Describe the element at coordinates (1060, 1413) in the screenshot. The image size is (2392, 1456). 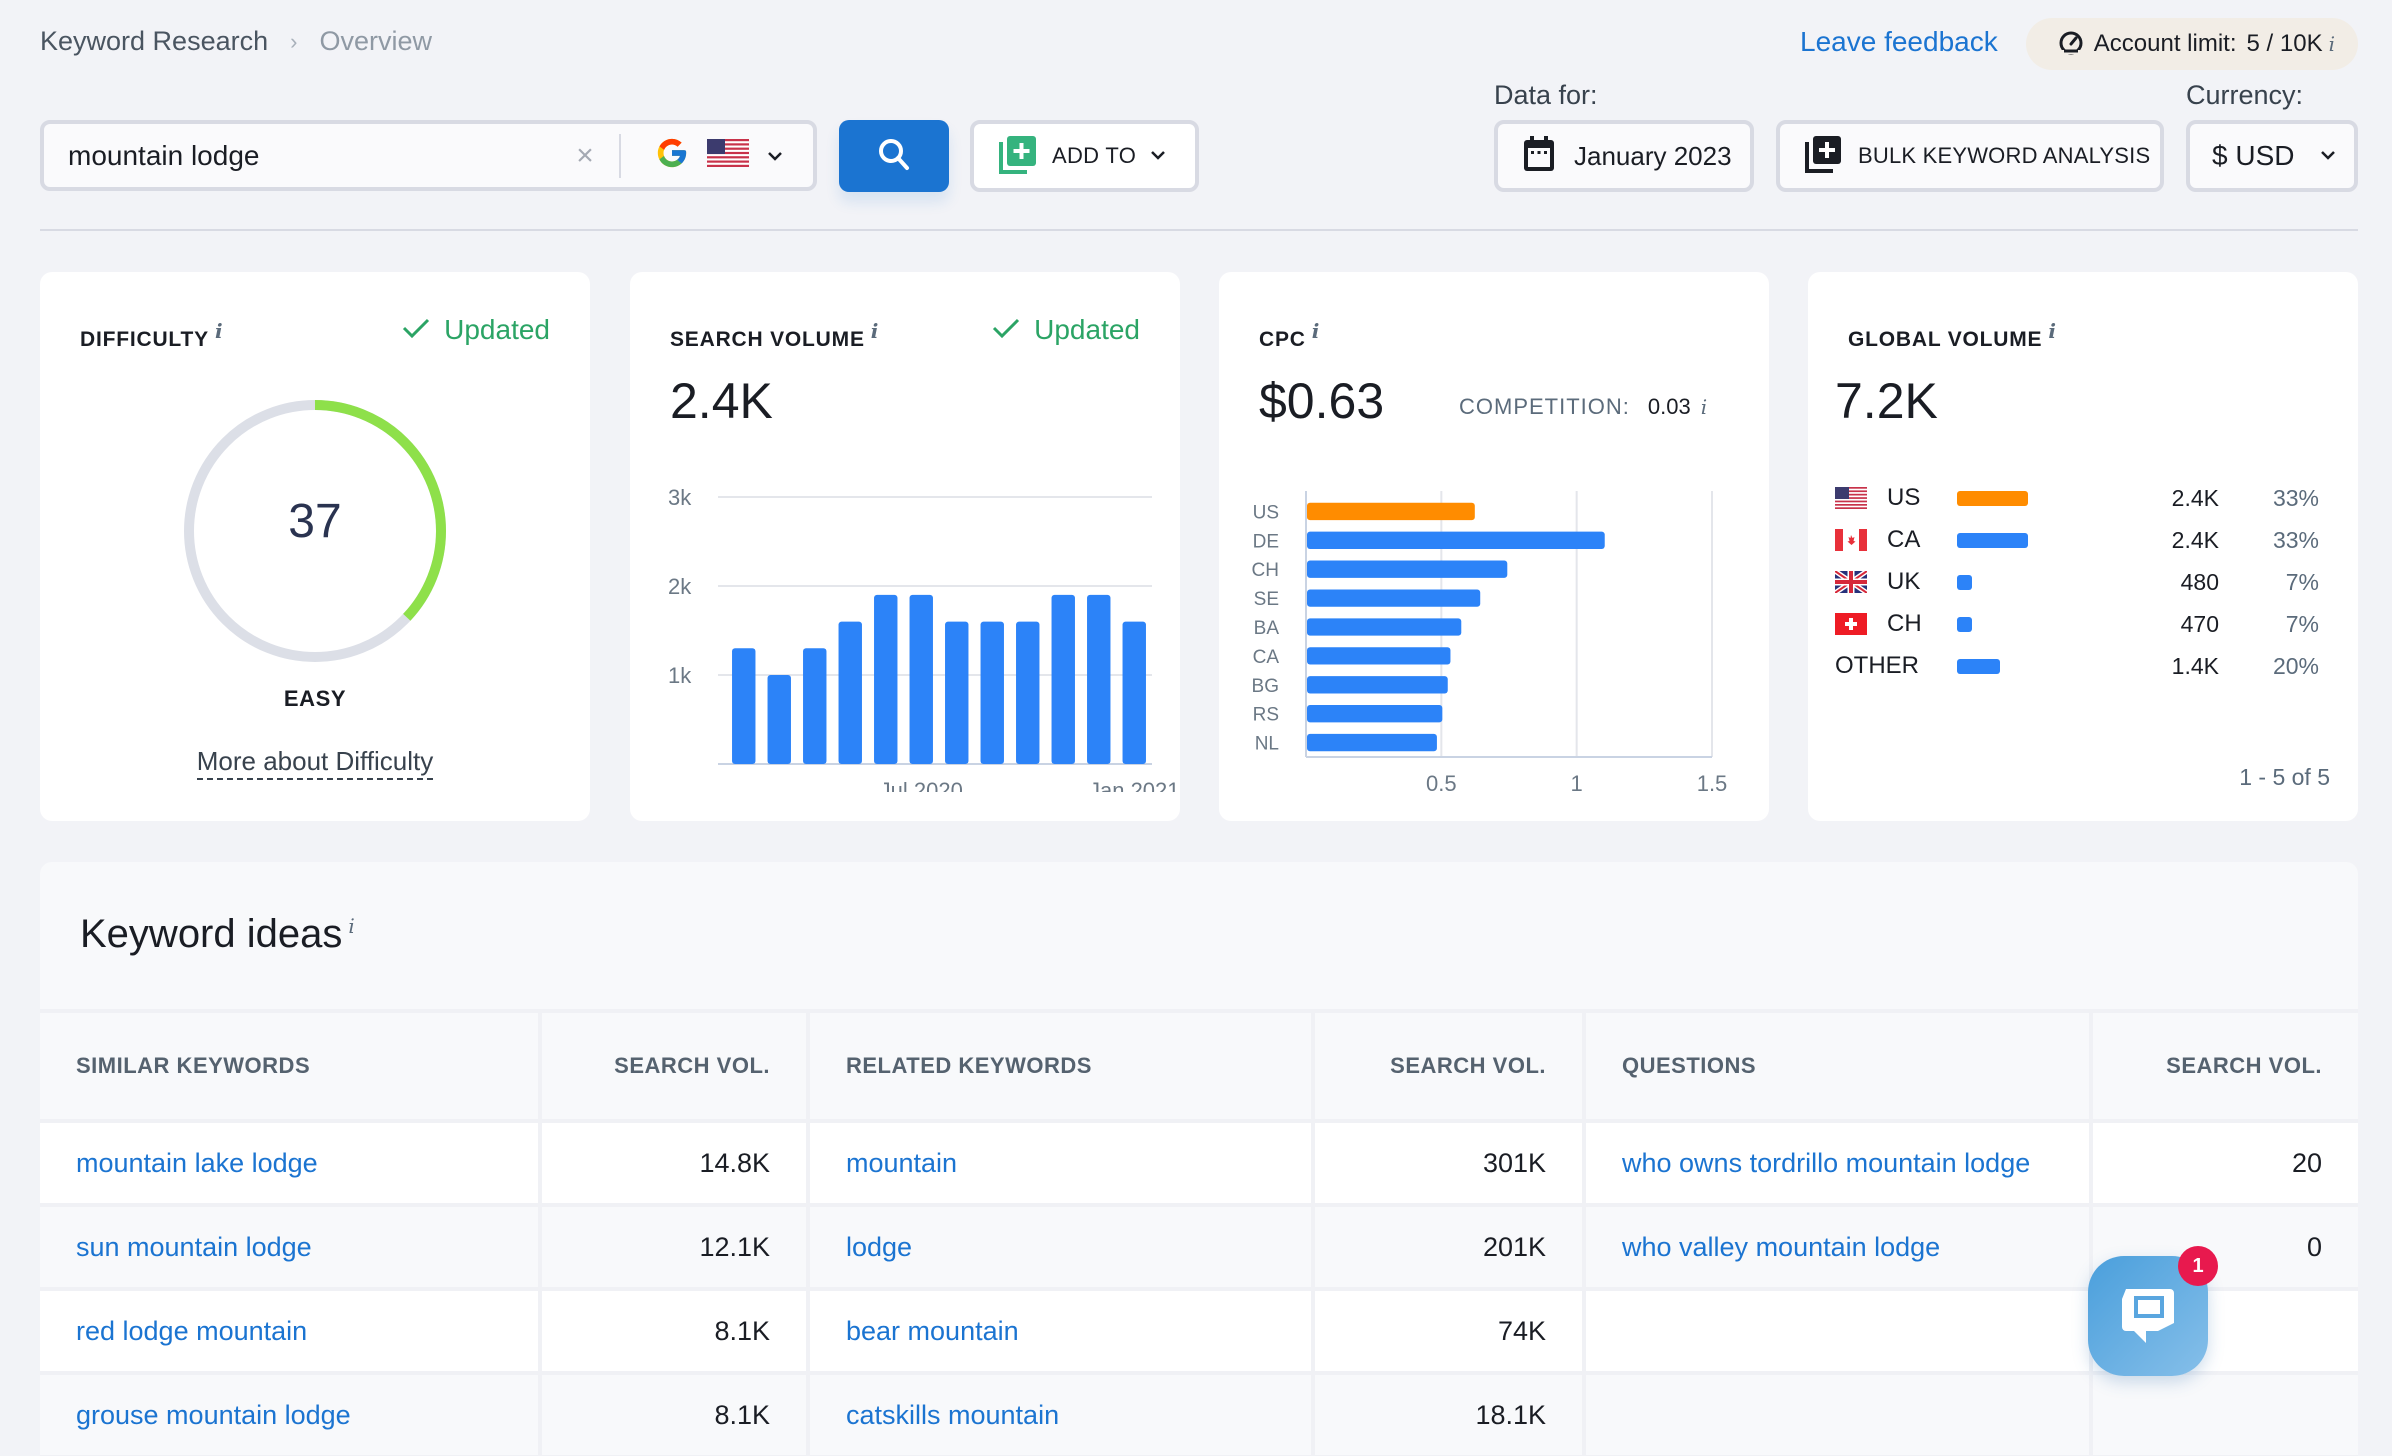
I see `related-keyword-cell: catskills mountain` at that location.